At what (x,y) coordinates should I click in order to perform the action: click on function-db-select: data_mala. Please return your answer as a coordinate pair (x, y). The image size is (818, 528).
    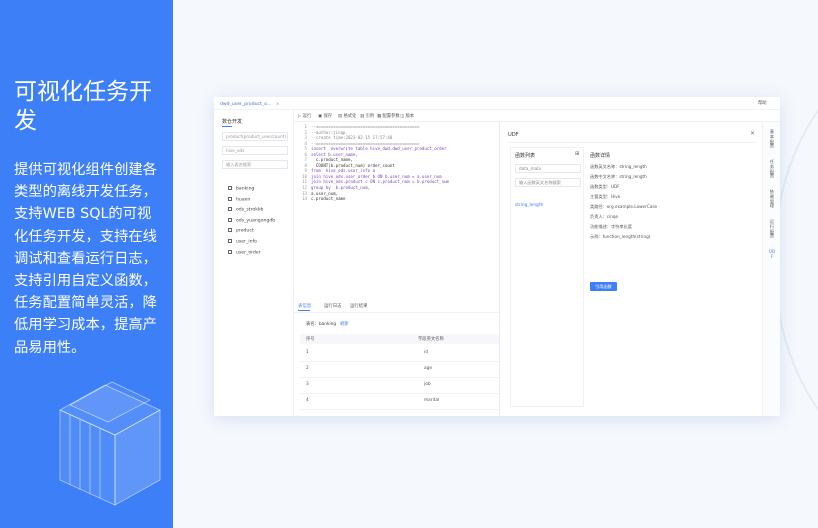
    Looking at the image, I should click on (548, 168).